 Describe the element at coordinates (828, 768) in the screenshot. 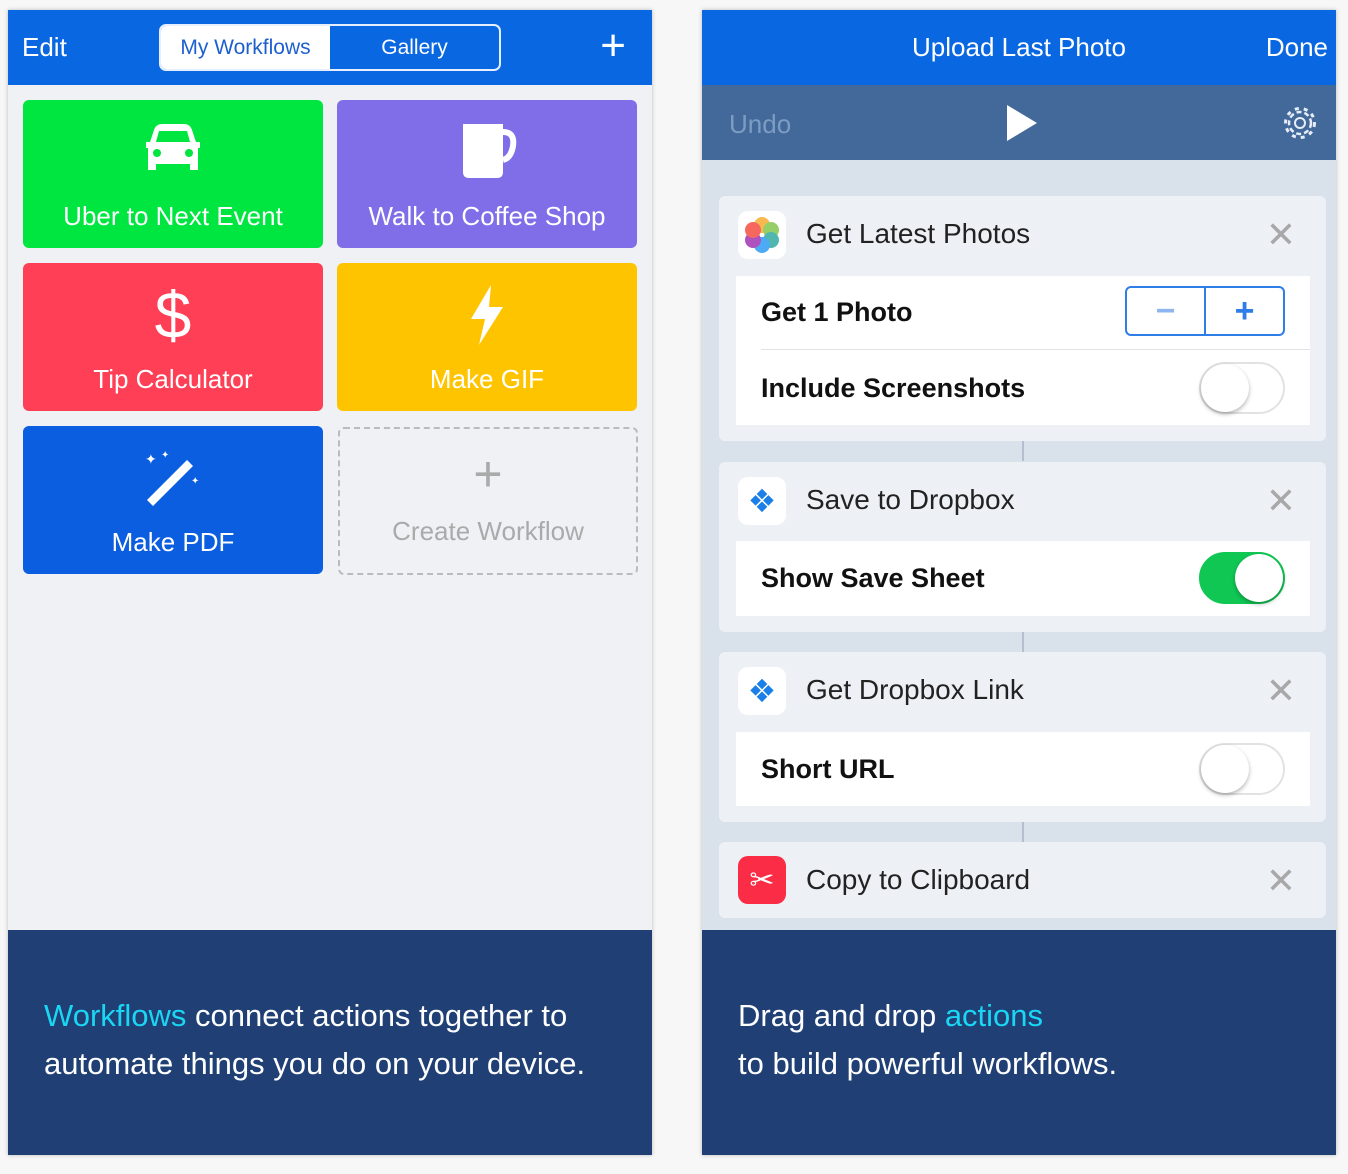

I see `toggle-label: Short URL` at that location.